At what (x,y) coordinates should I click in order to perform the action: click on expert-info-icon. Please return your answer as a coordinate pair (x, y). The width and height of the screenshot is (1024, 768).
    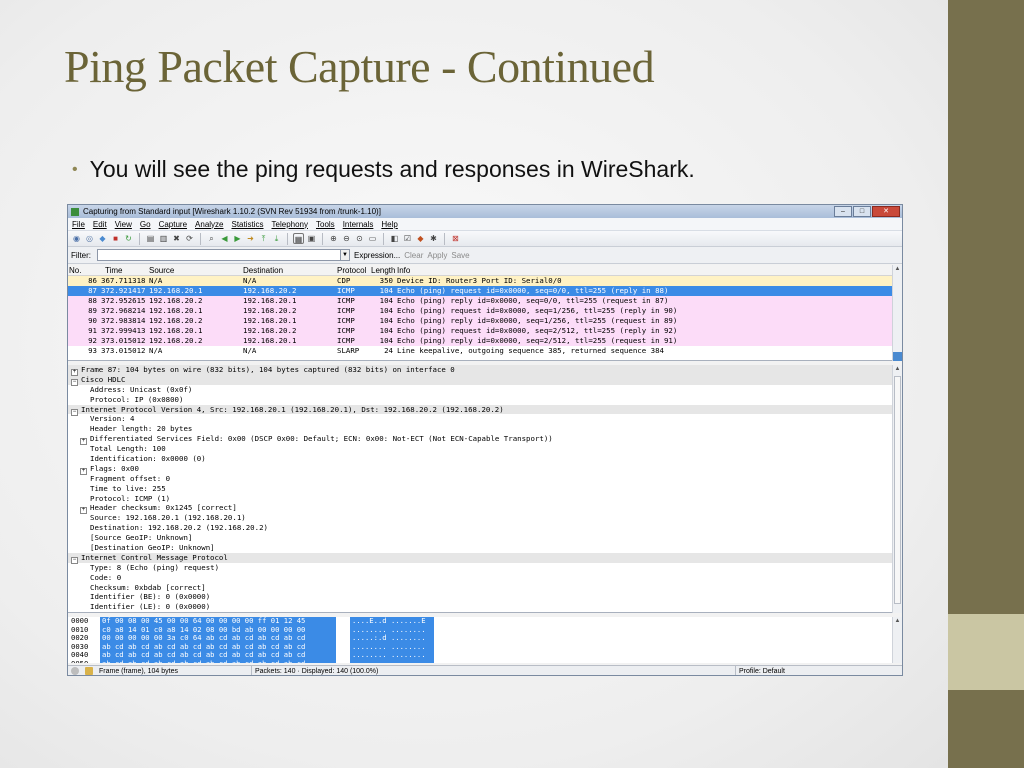
    Looking at the image, I should click on (75, 671).